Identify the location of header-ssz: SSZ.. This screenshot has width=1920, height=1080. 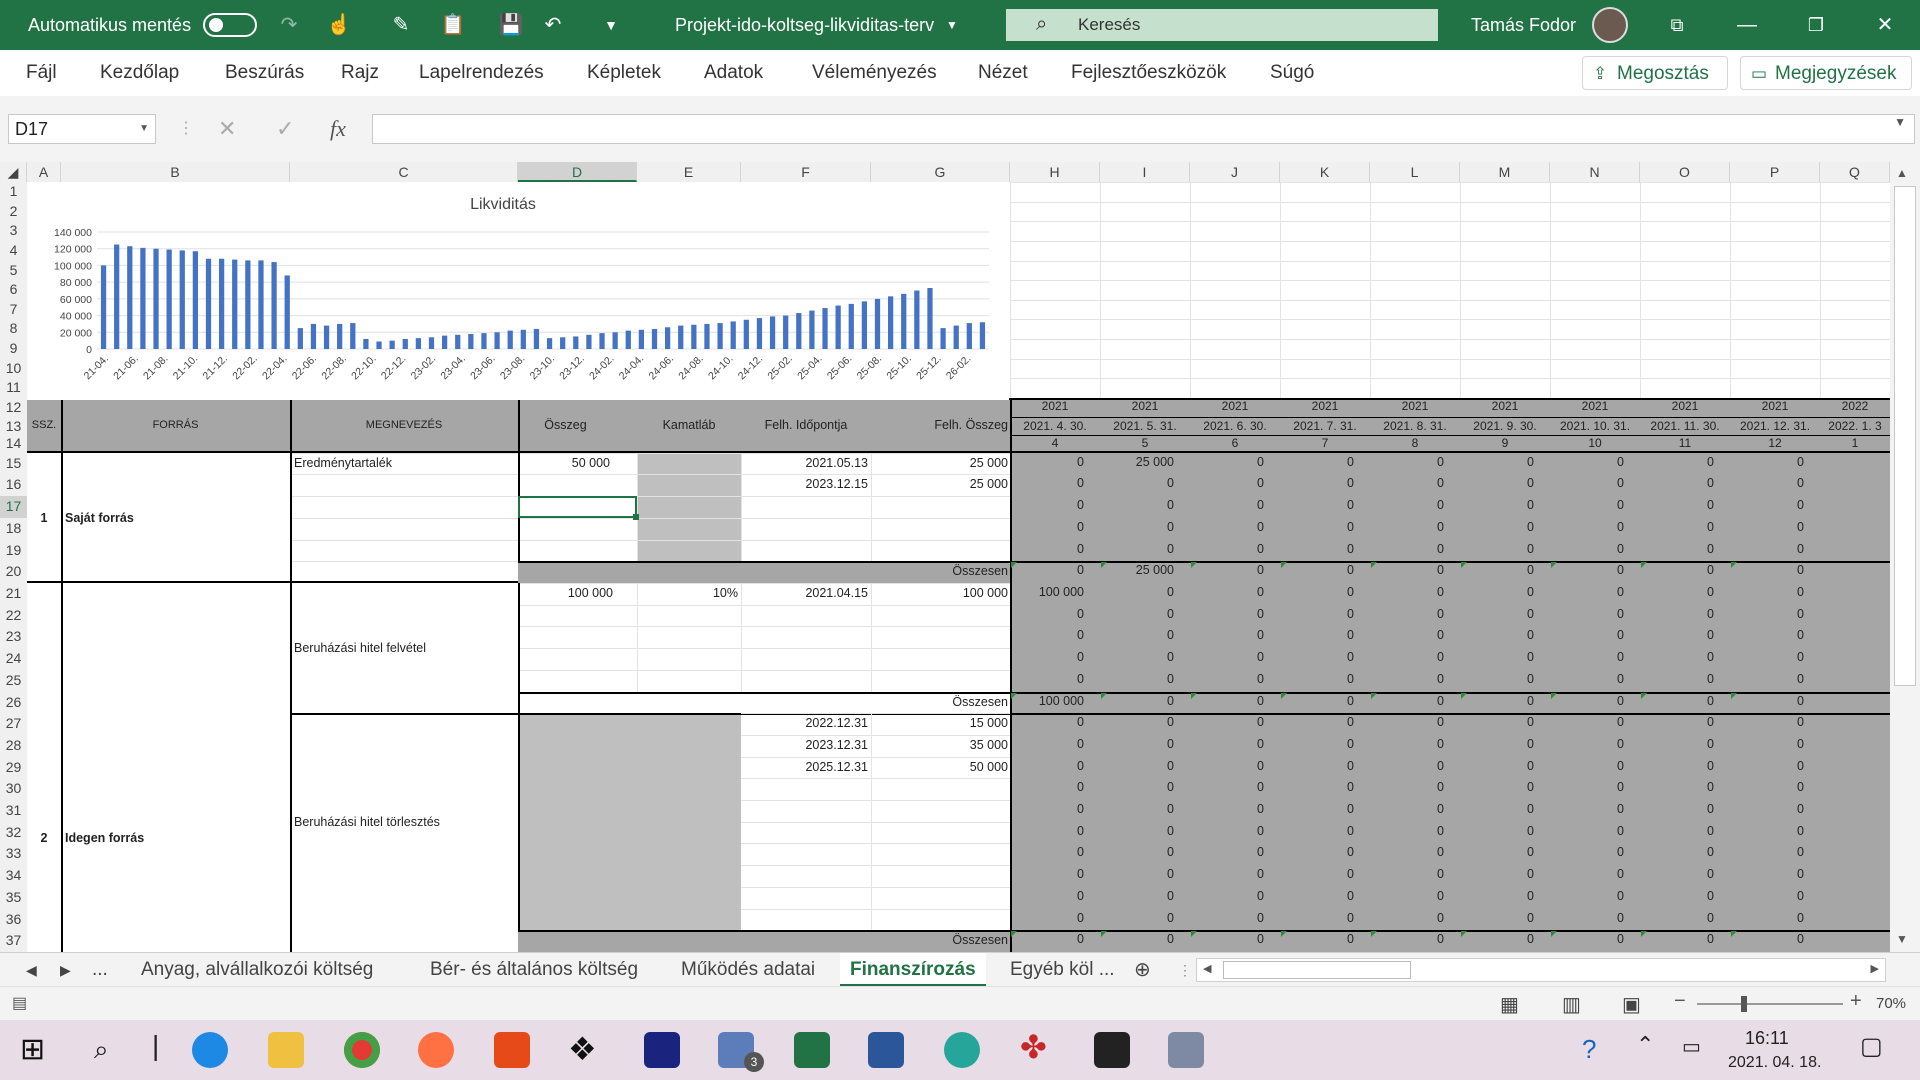
(44, 425).